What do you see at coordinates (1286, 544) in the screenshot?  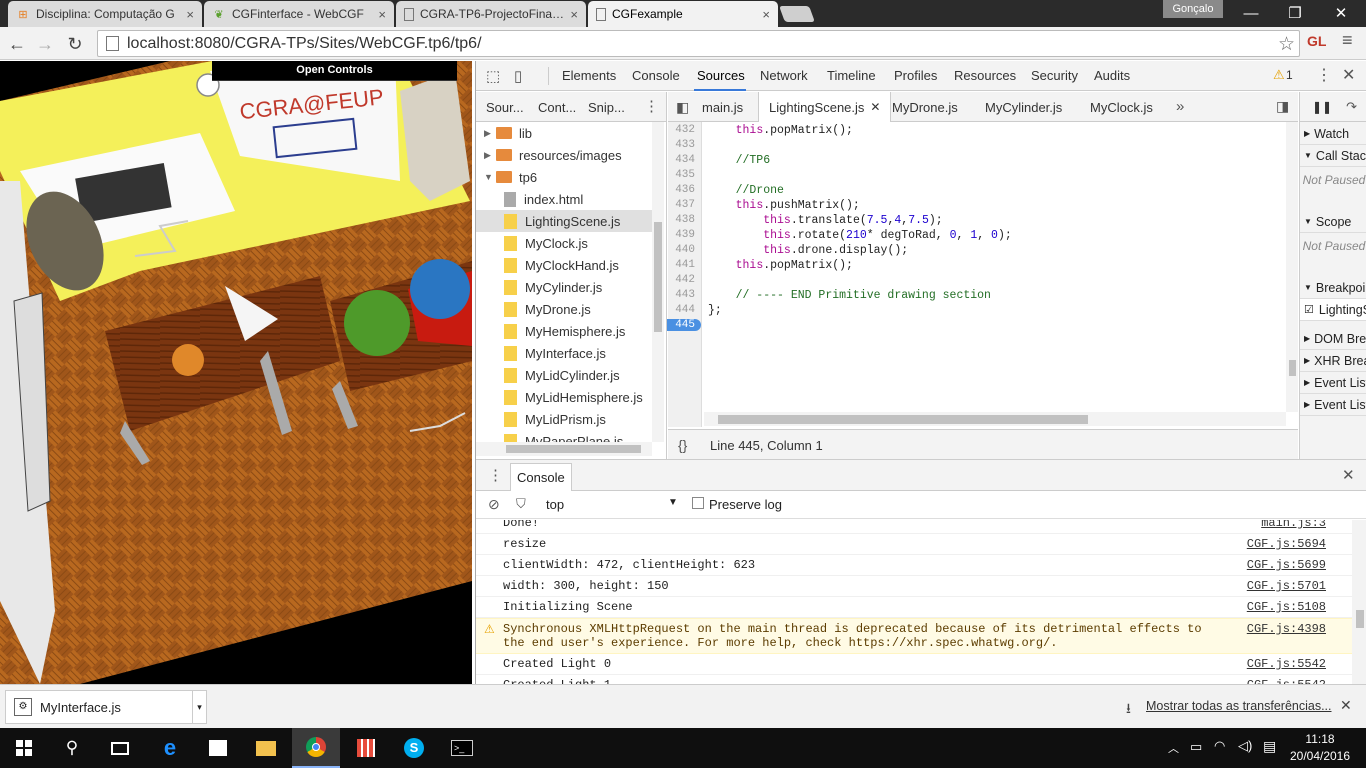 I see `console-source-link: CGF.js:5694` at bounding box center [1286, 544].